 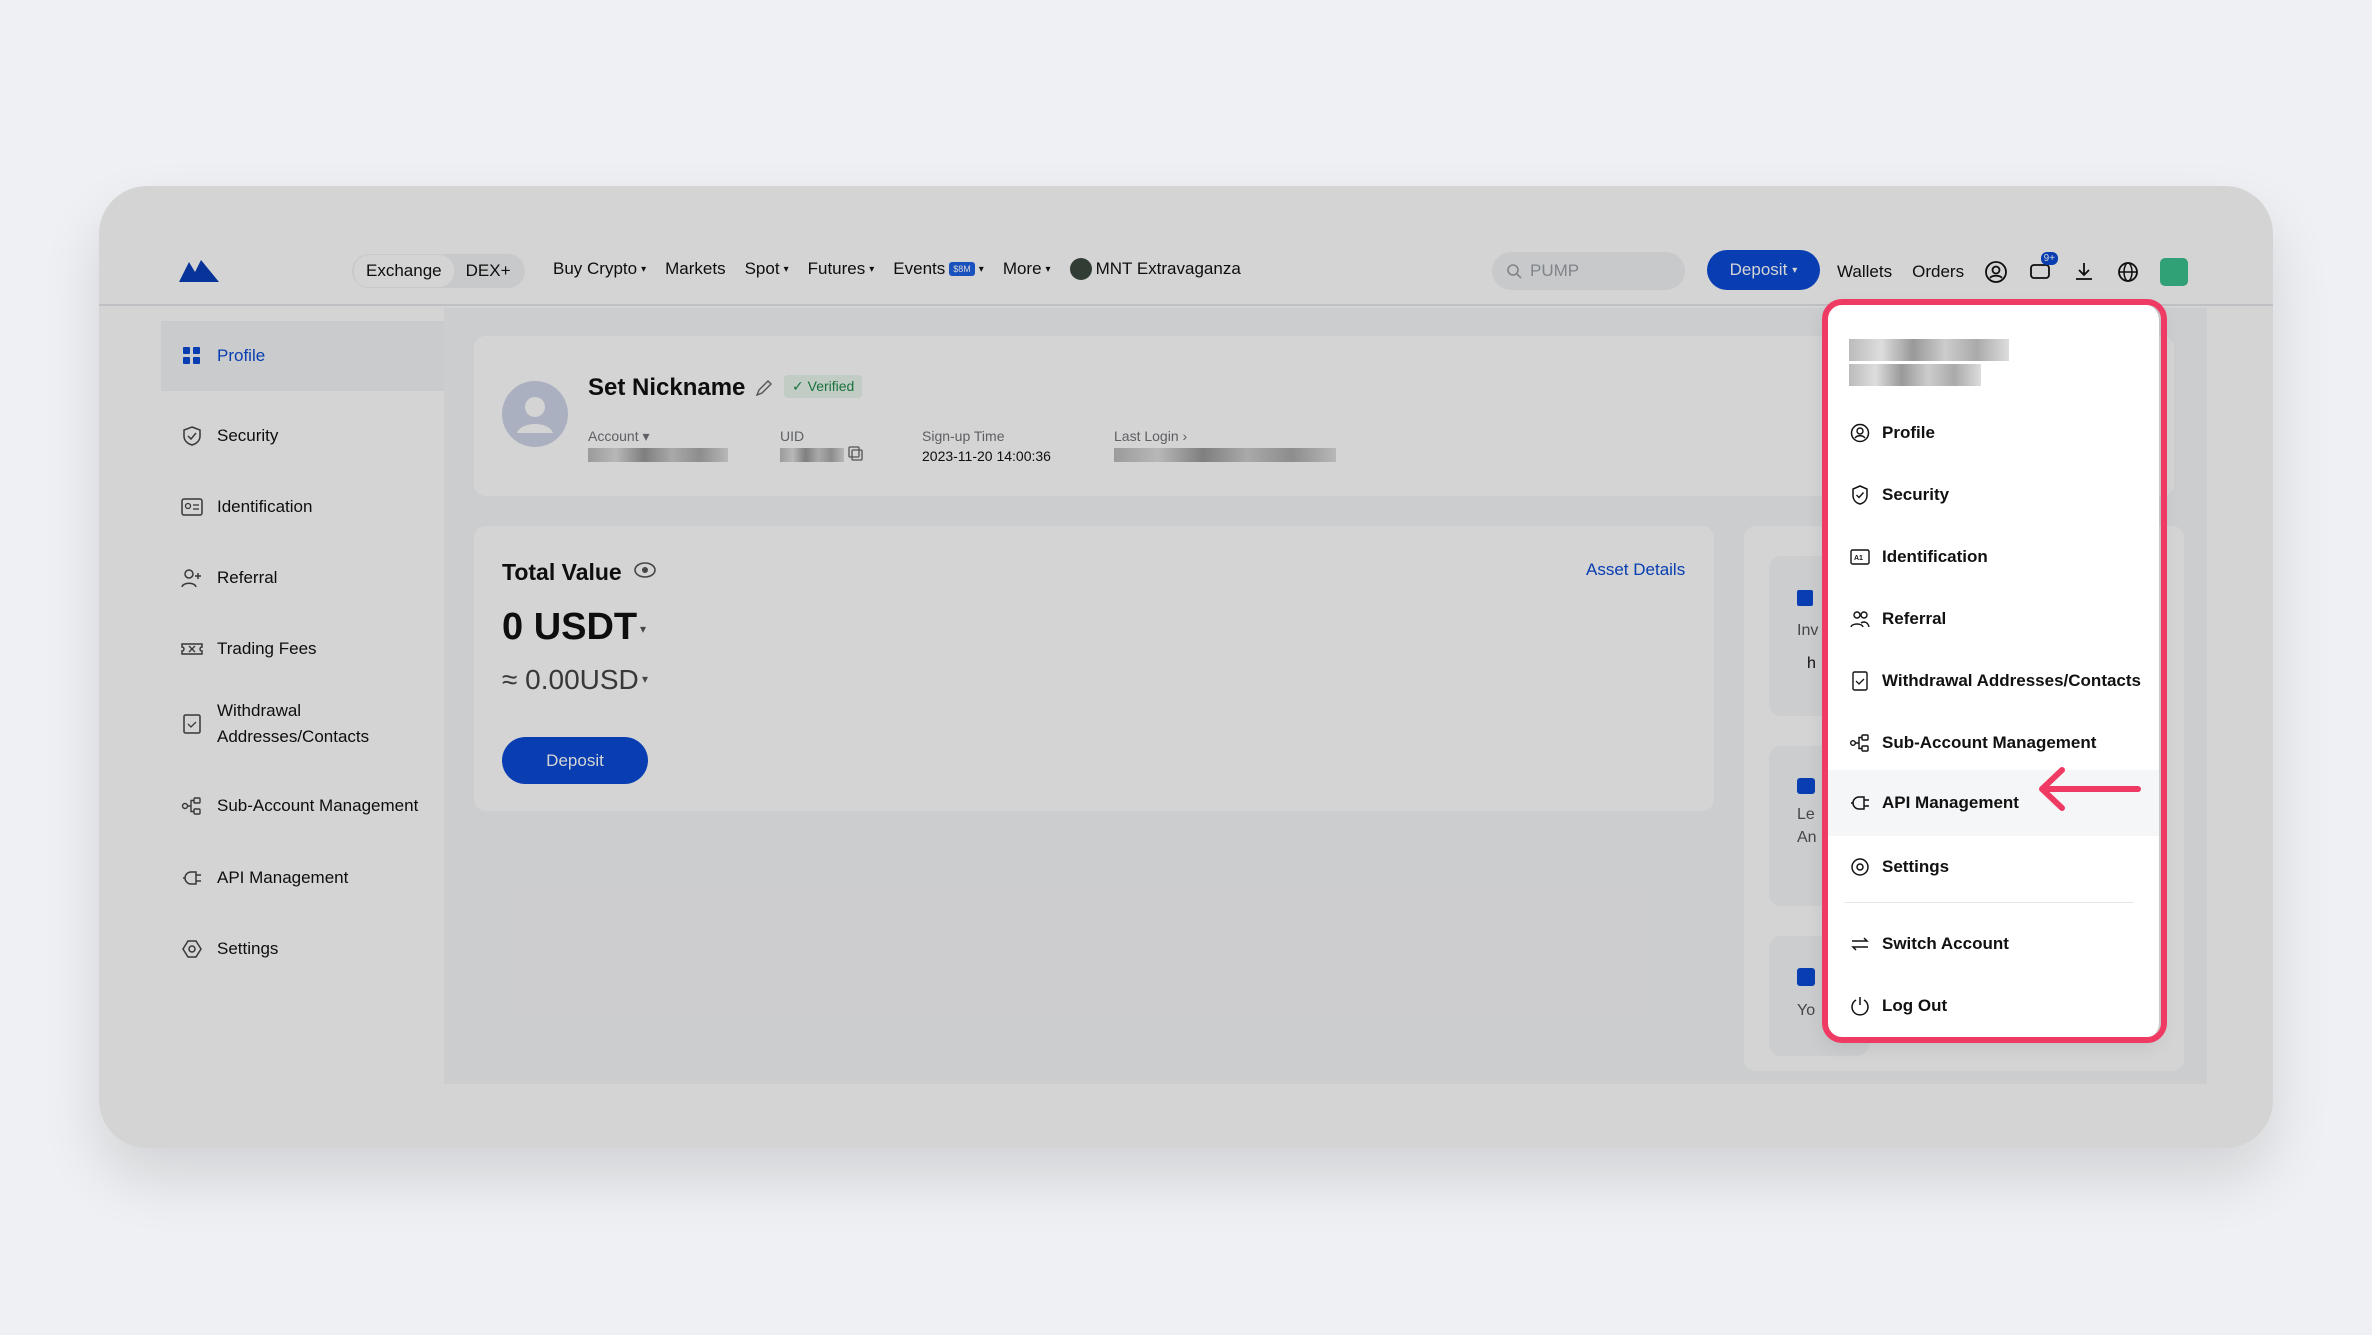 What do you see at coordinates (2090, 789) in the screenshot?
I see `annotation-arrow-icon` at bounding box center [2090, 789].